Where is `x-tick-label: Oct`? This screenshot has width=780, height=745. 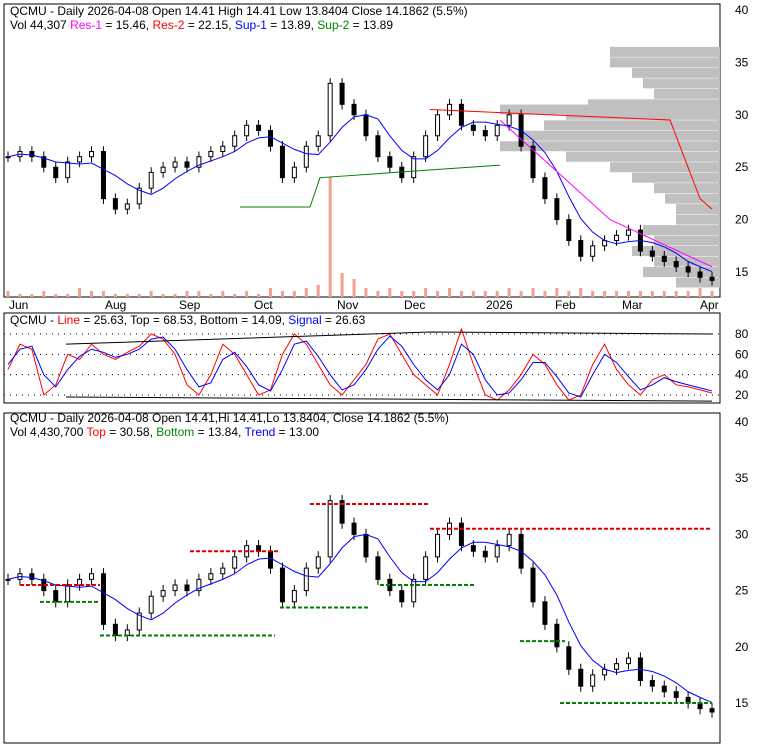
x-tick-label: Oct is located at coordinates (263, 305).